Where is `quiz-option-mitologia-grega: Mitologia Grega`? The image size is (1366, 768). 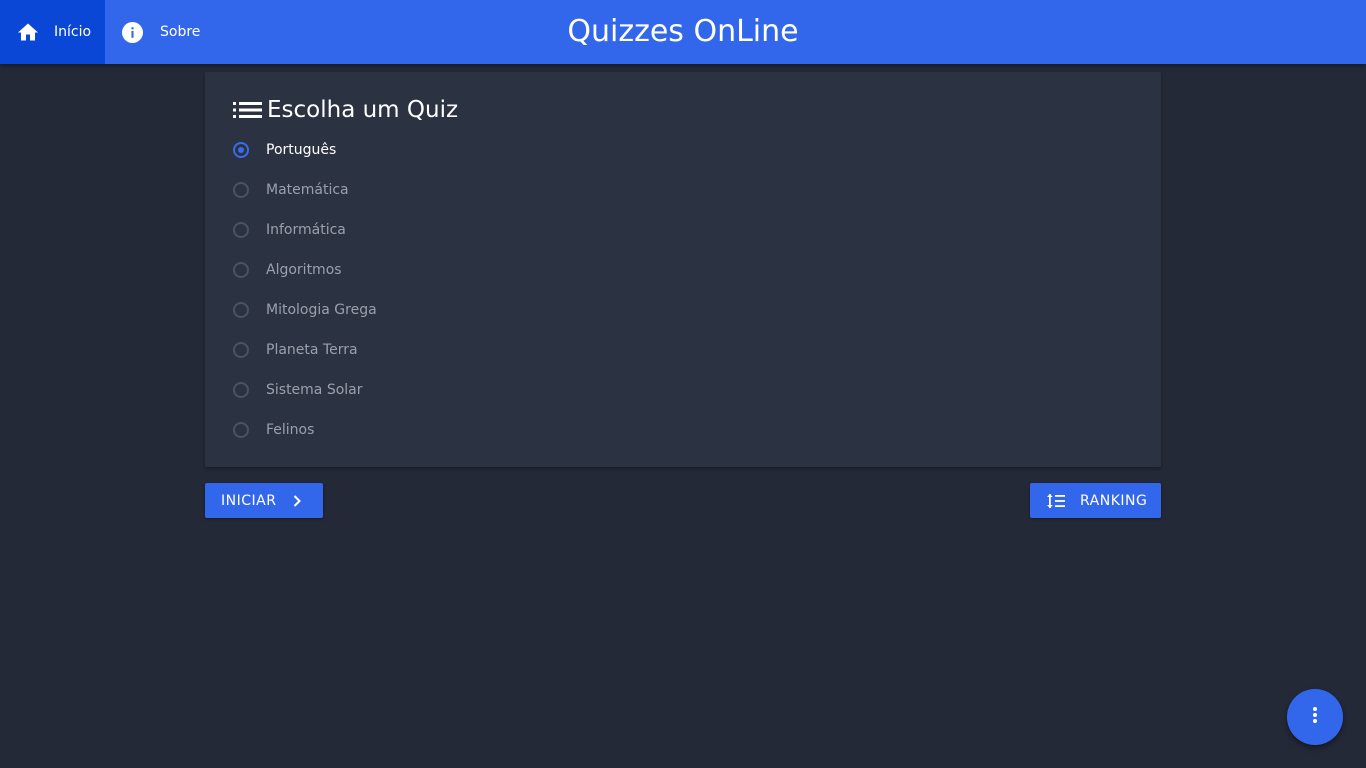 quiz-option-mitologia-grega: Mitologia Grega is located at coordinates (433, 310).